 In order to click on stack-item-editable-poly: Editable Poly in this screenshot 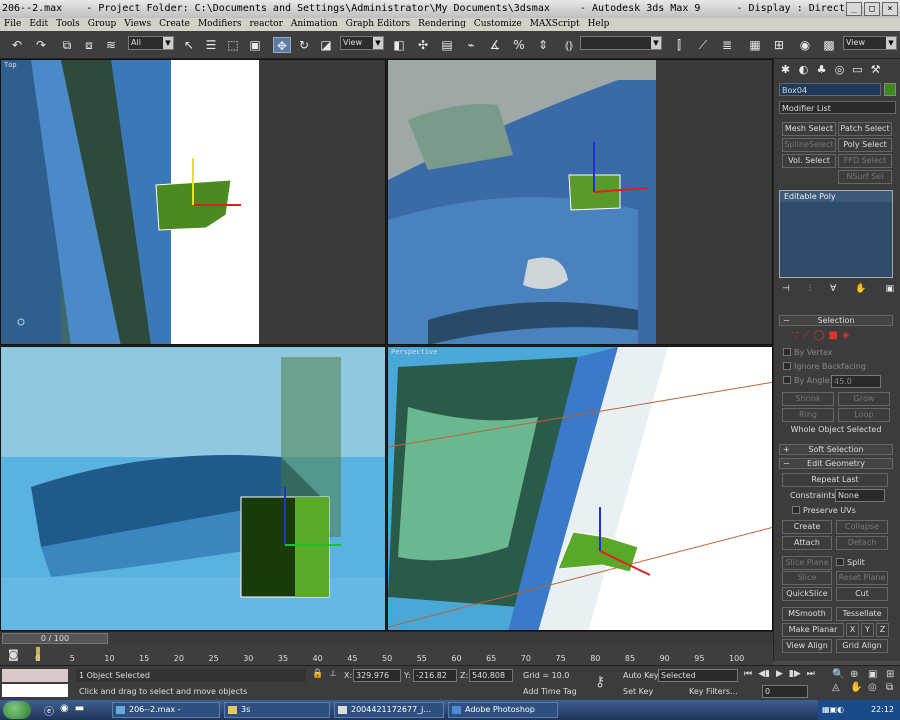, I will do `click(836, 196)`.